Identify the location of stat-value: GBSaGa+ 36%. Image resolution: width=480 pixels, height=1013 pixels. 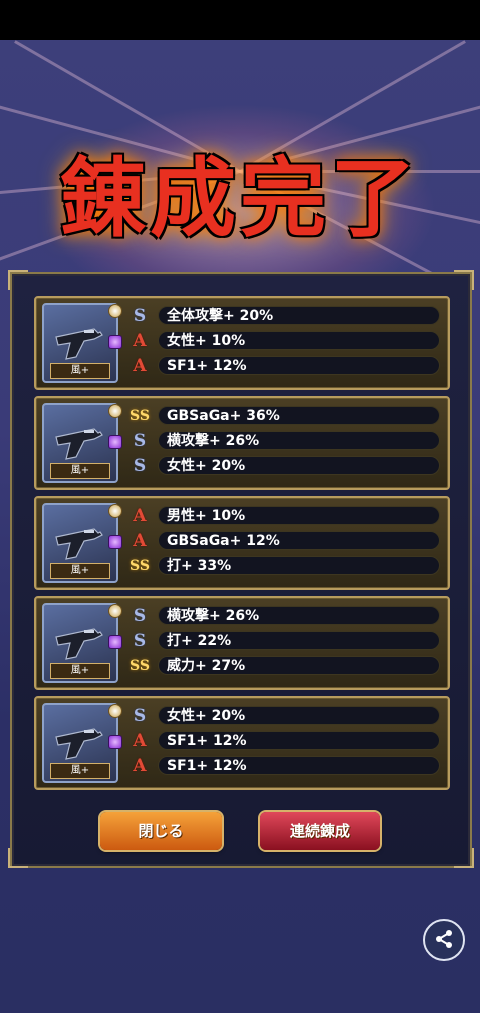
(299, 415).